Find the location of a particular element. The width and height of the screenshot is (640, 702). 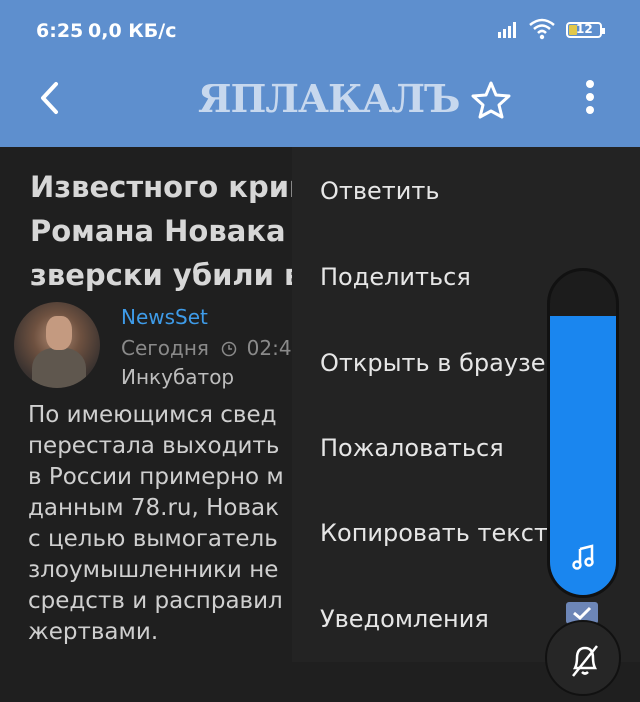

battery-icon: 12 is located at coordinates (585, 30).